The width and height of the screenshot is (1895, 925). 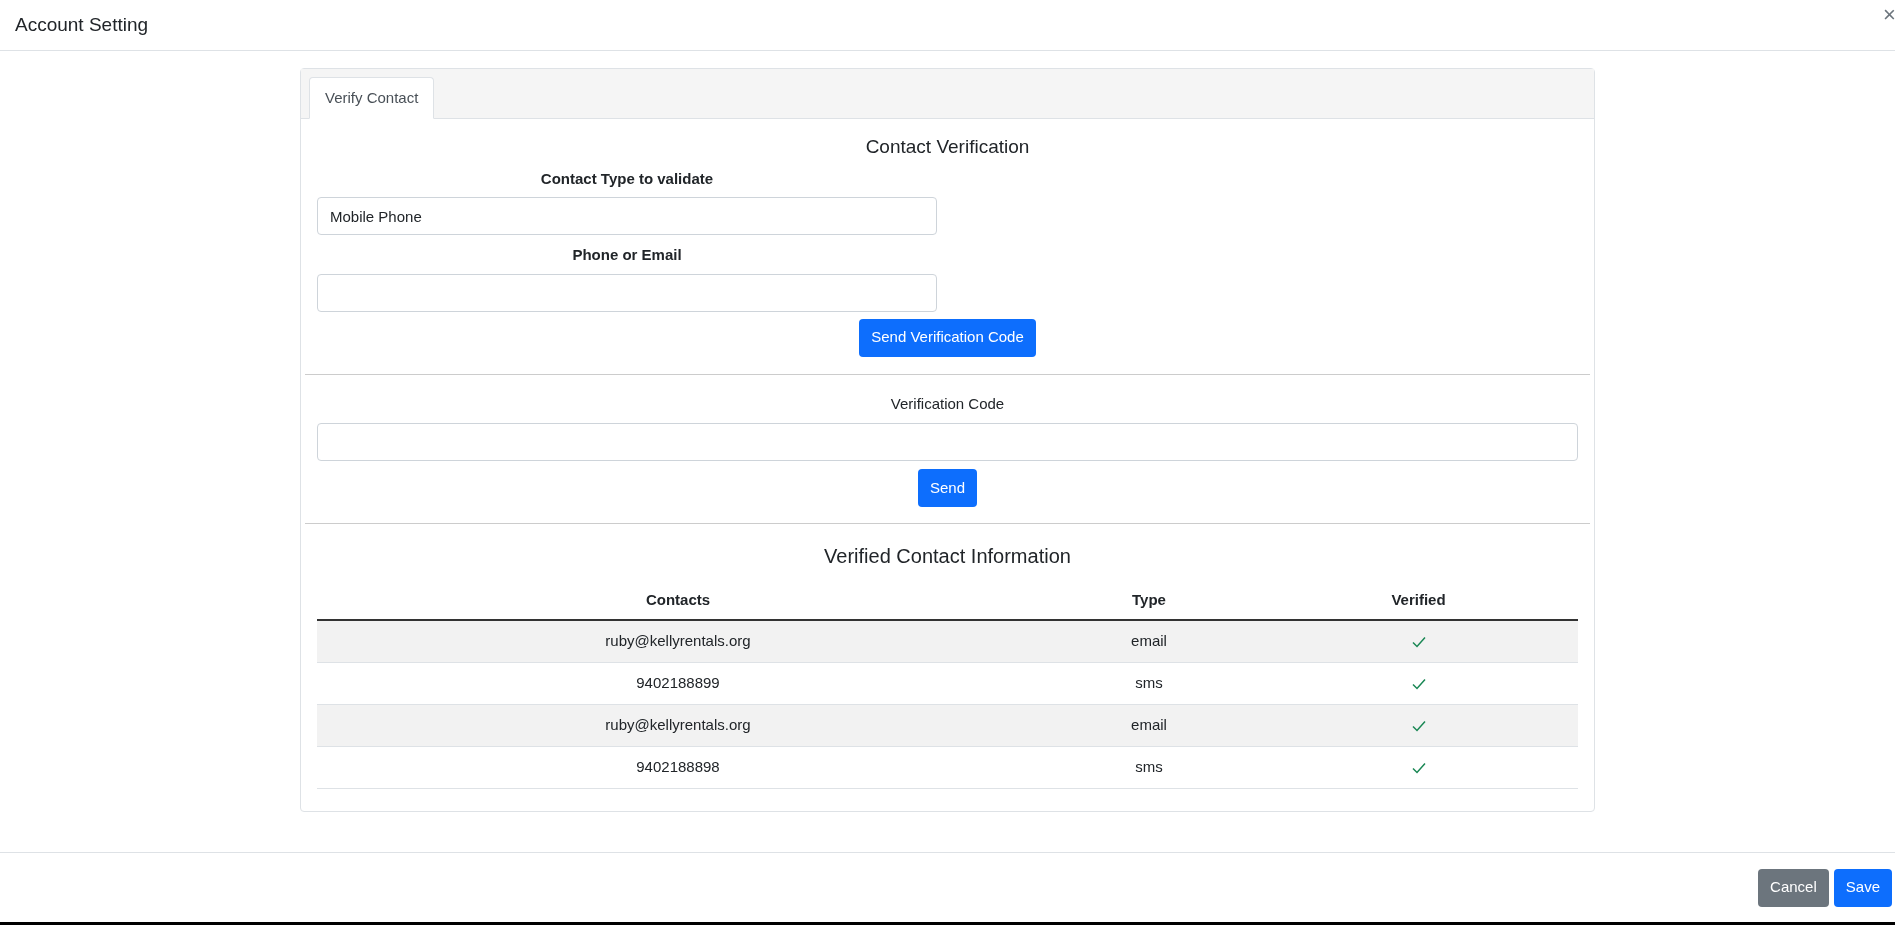 I want to click on column-header: Contacts, so click(x=678, y=599).